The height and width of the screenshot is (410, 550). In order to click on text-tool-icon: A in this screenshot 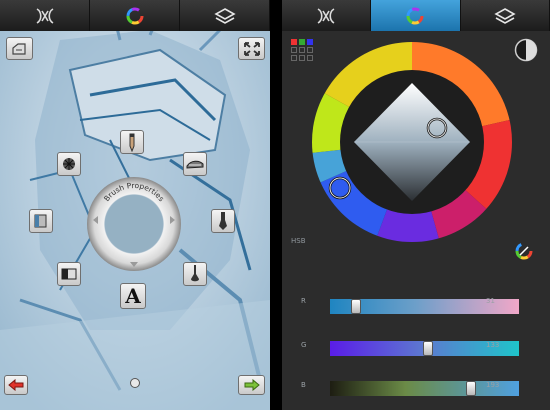, I will do `click(133, 296)`.